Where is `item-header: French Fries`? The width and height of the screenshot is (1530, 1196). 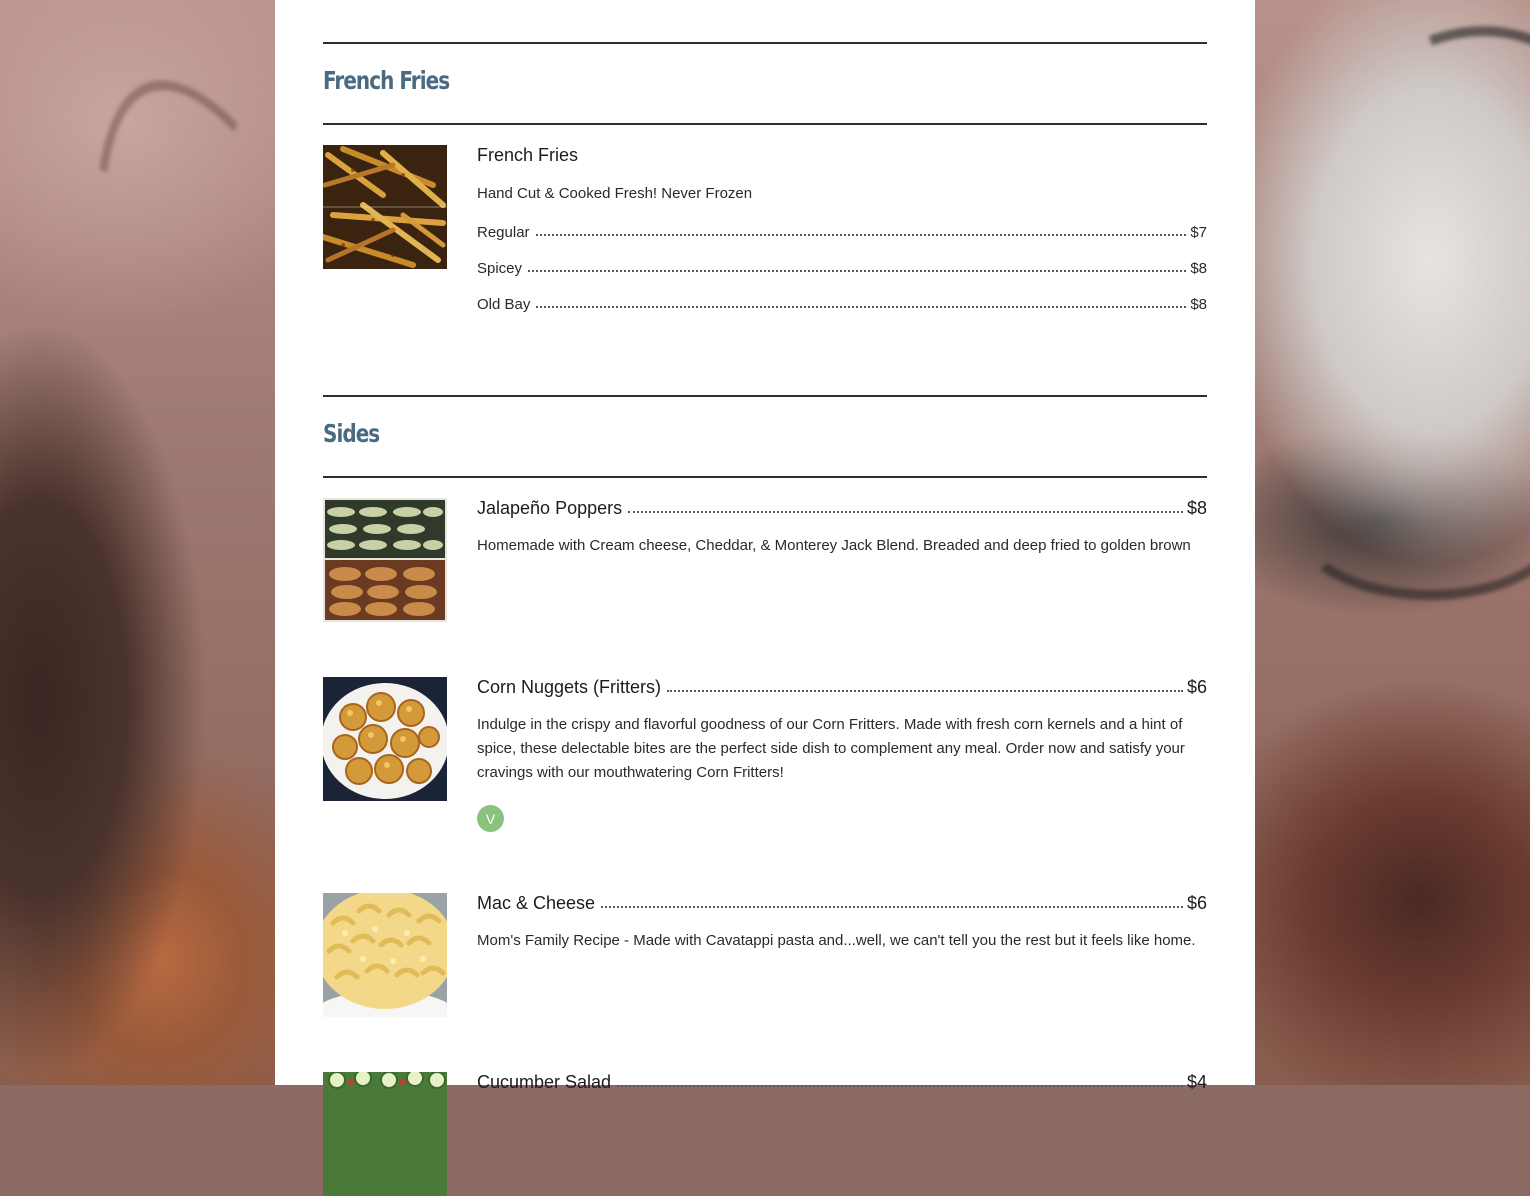
item-header: French Fries is located at coordinates (842, 158).